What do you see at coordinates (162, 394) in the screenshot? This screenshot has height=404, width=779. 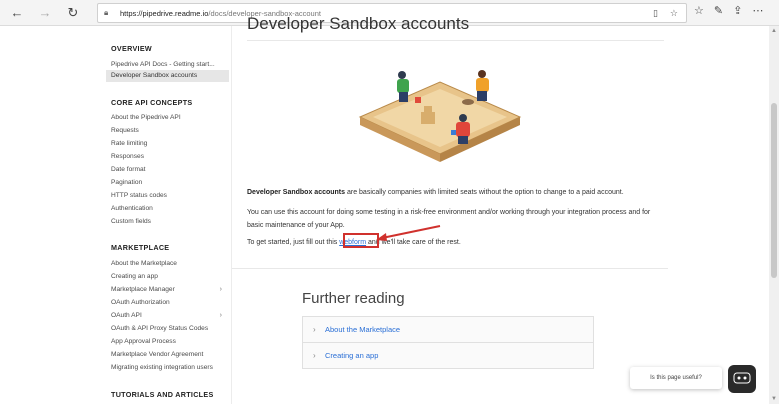 I see `sidebar-heading-tutorials: TUTORIALS AND ARTICLES` at bounding box center [162, 394].